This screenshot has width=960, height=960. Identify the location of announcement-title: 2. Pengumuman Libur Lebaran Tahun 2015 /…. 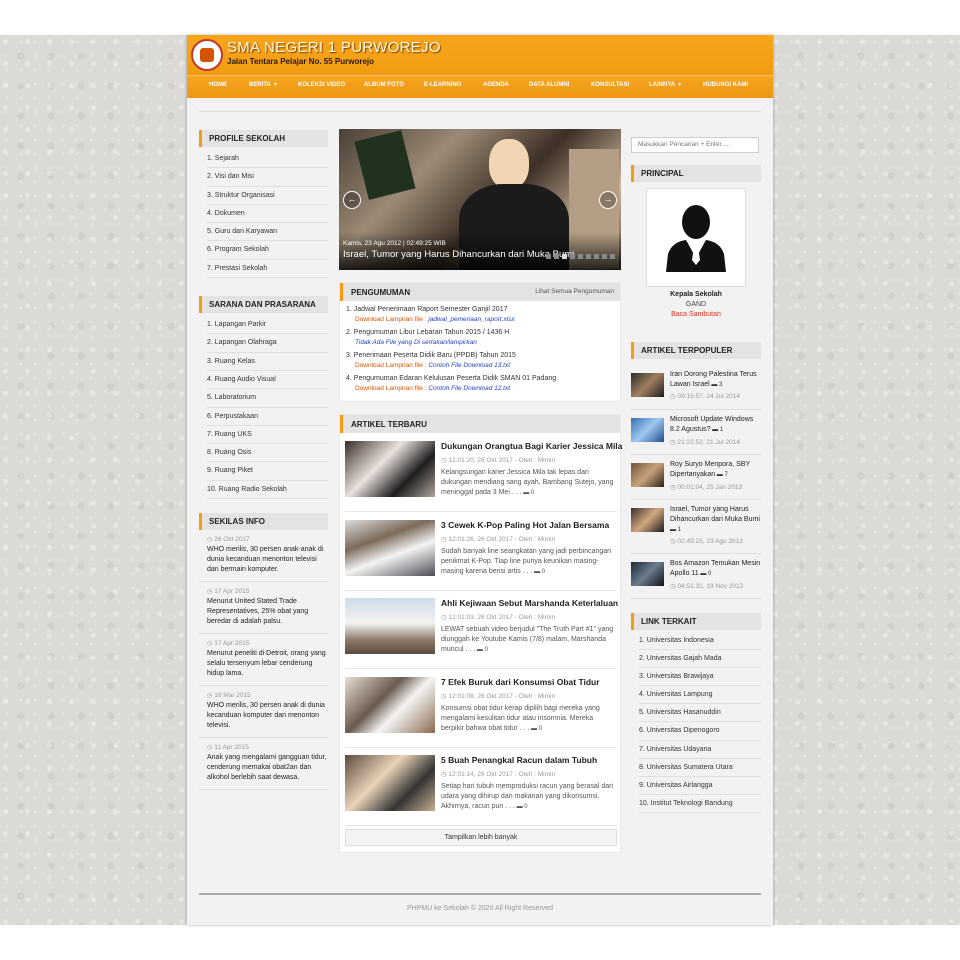
(481, 333).